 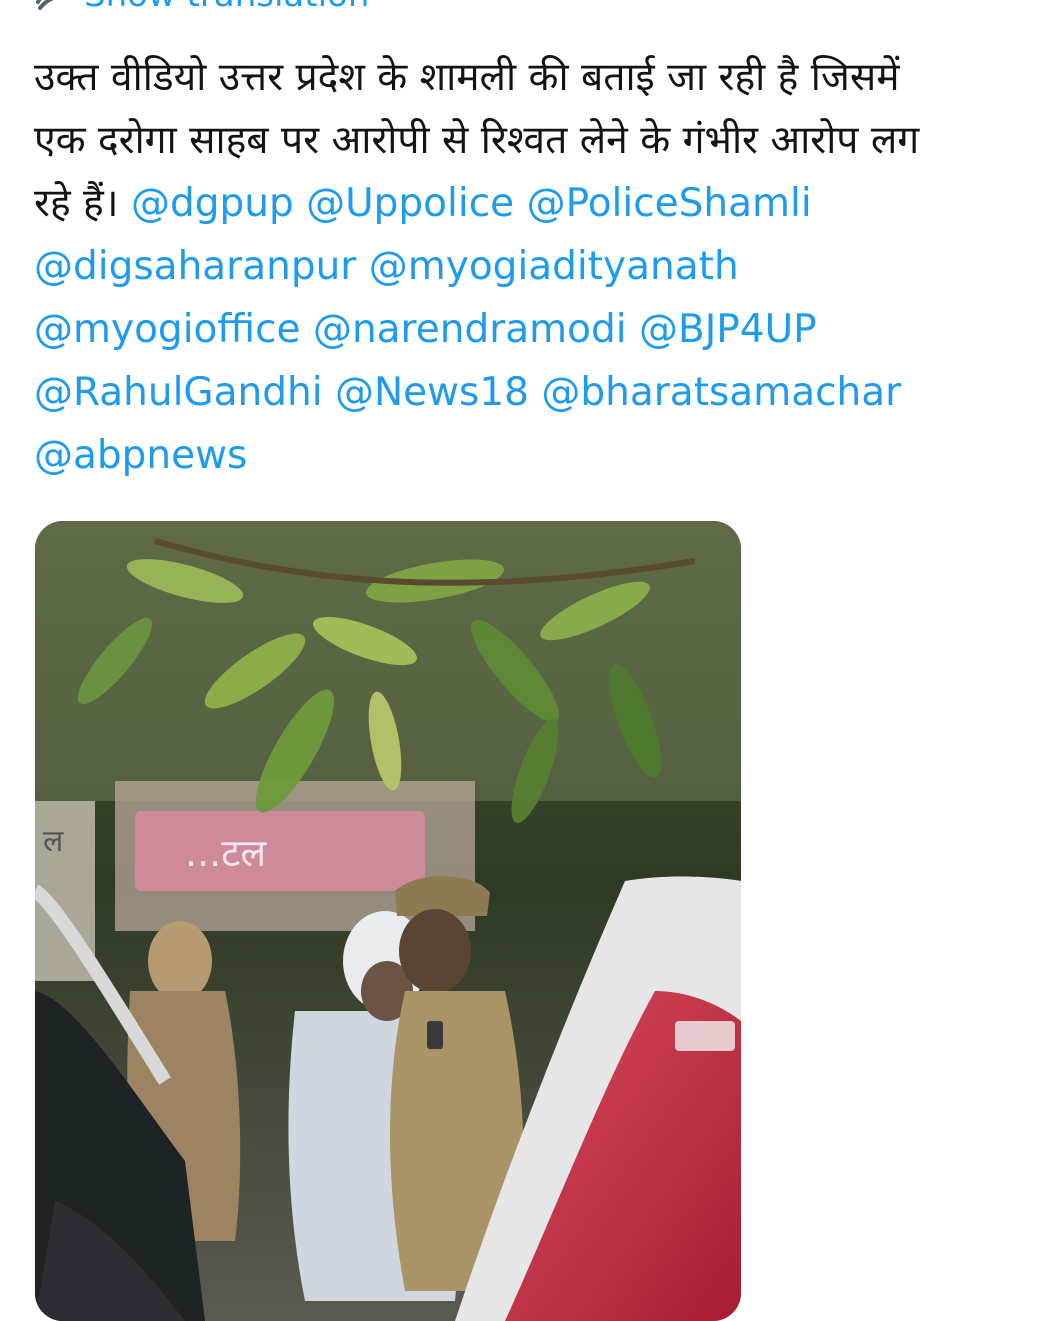 What do you see at coordinates (410, 203) in the screenshot?
I see `mention-uppolice: @Uppolice` at bounding box center [410, 203].